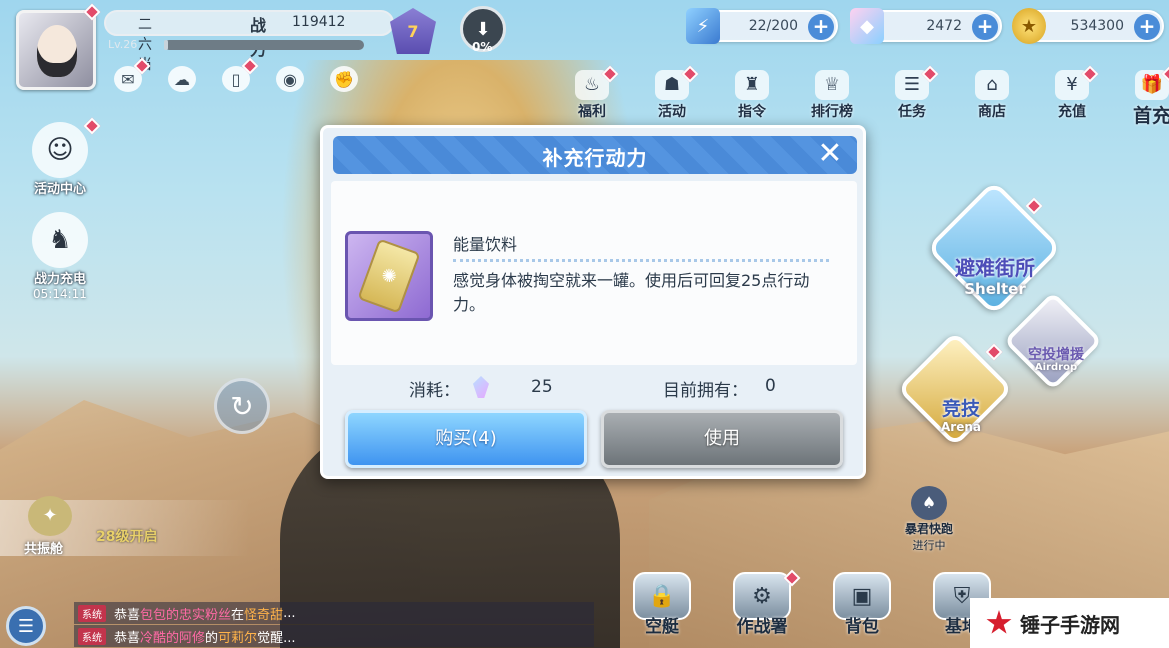 The image size is (1169, 648). Describe the element at coordinates (485, 244) in the screenshot. I see `item-name: 能量饮料` at that location.